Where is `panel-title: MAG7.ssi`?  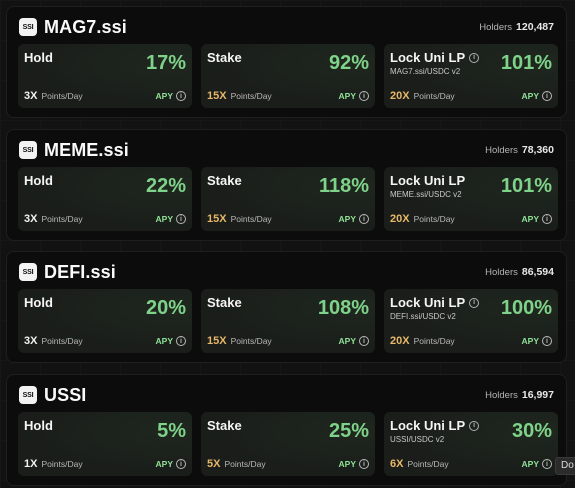
panel-title: MAG7.ssi is located at coordinates (85, 26).